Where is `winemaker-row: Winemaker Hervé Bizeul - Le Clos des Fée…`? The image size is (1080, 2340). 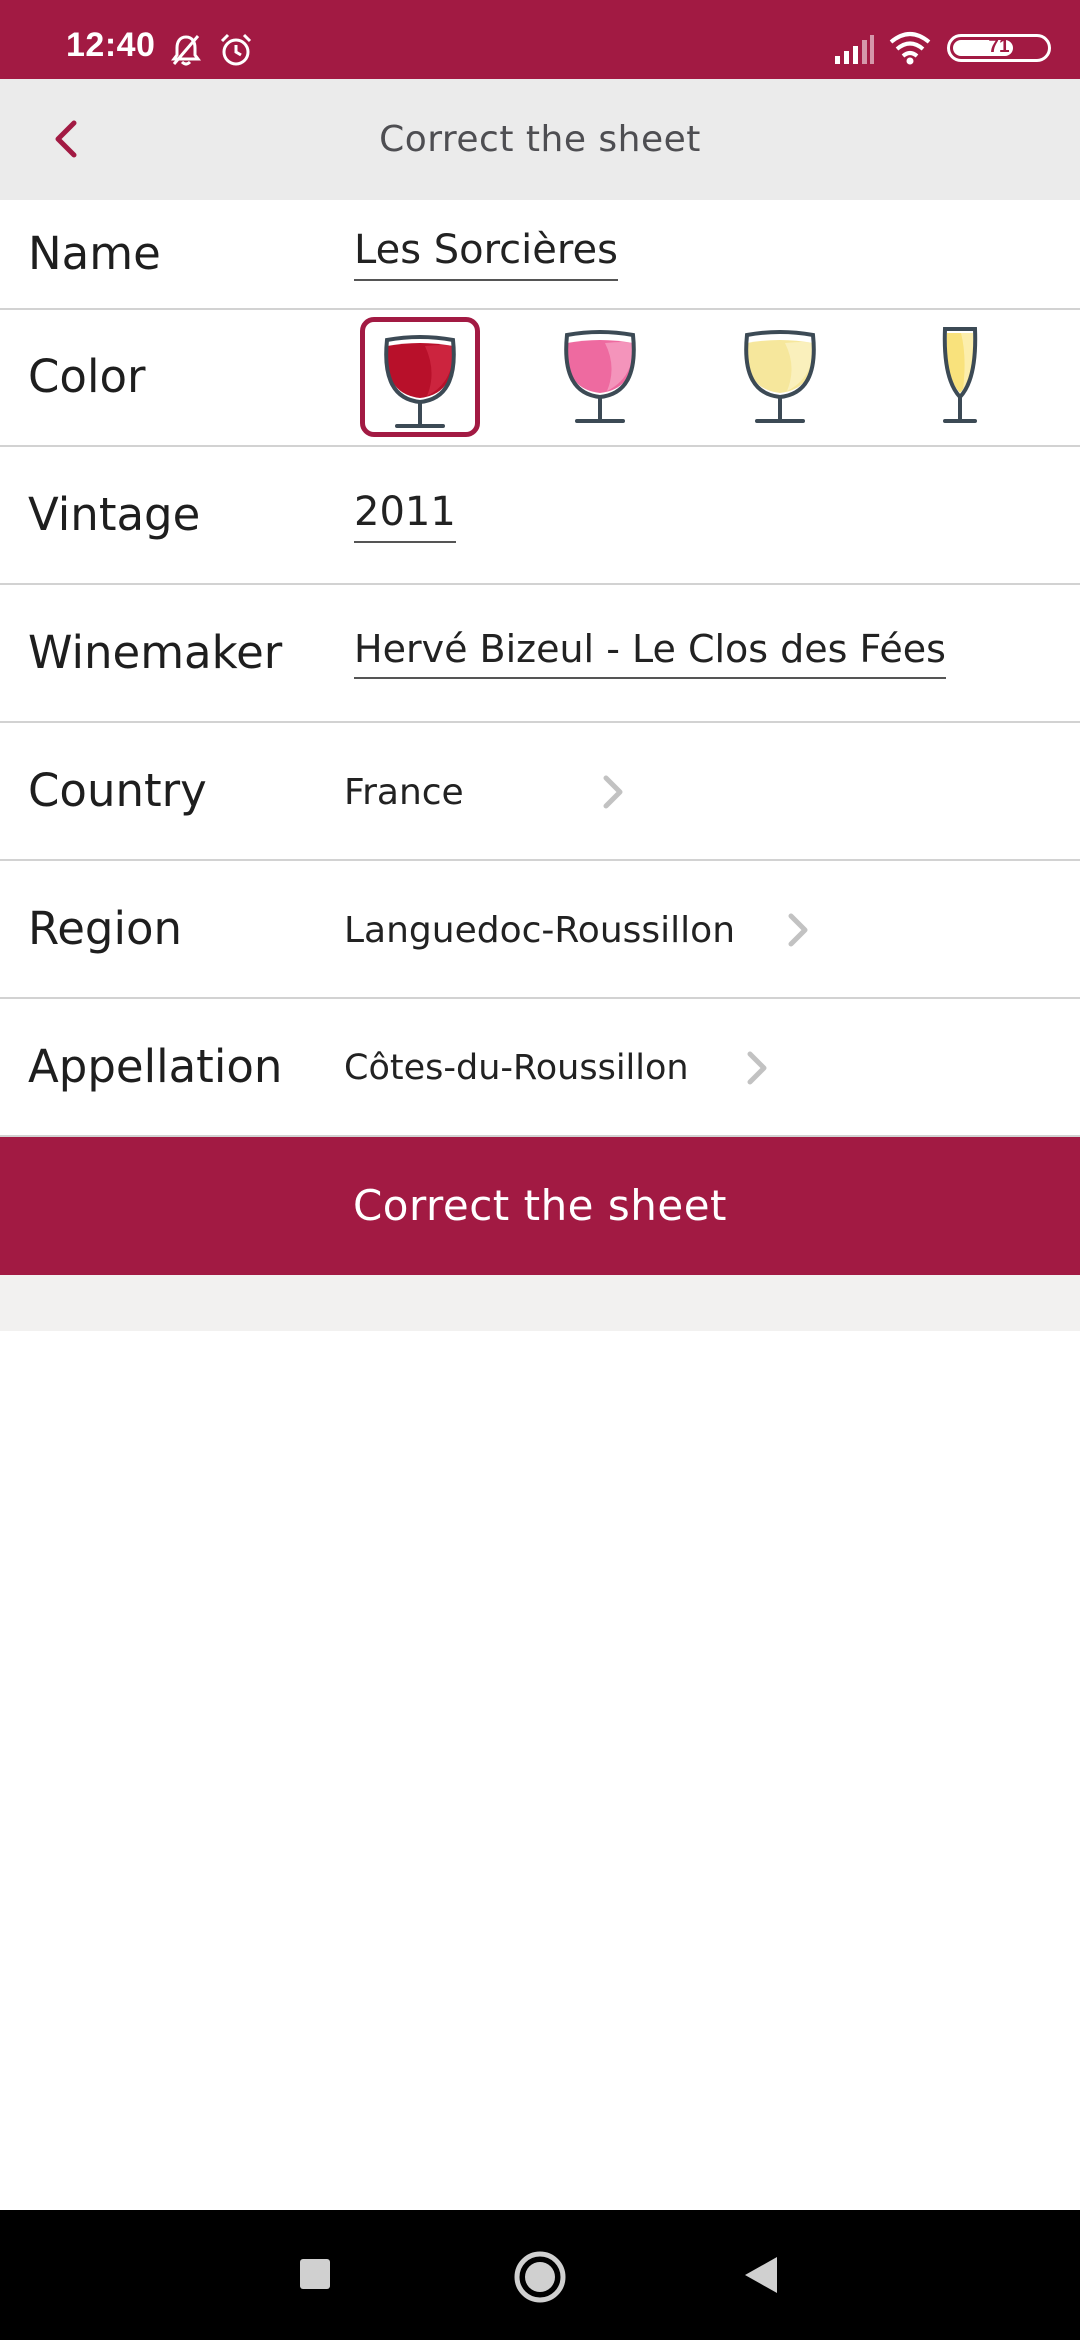 winemaker-row: Winemaker Hervé Bizeul - Le Clos des Fée… is located at coordinates (540, 654).